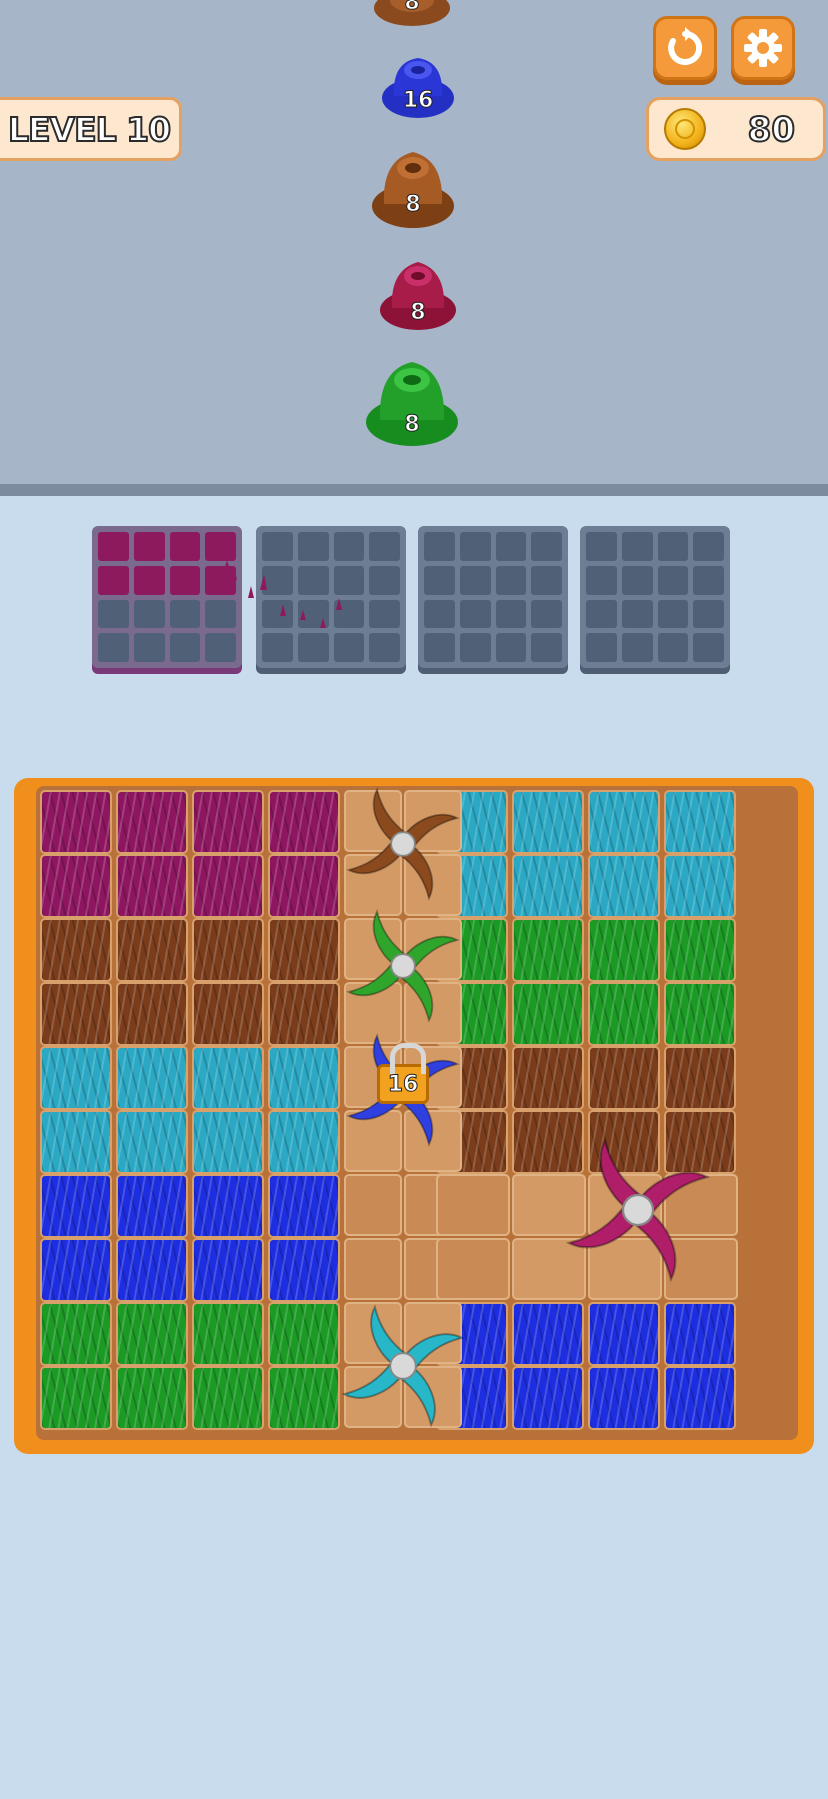 Image resolution: width=828 pixels, height=1799 pixels. What do you see at coordinates (685, 129) in the screenshot?
I see `coin-icon` at bounding box center [685, 129].